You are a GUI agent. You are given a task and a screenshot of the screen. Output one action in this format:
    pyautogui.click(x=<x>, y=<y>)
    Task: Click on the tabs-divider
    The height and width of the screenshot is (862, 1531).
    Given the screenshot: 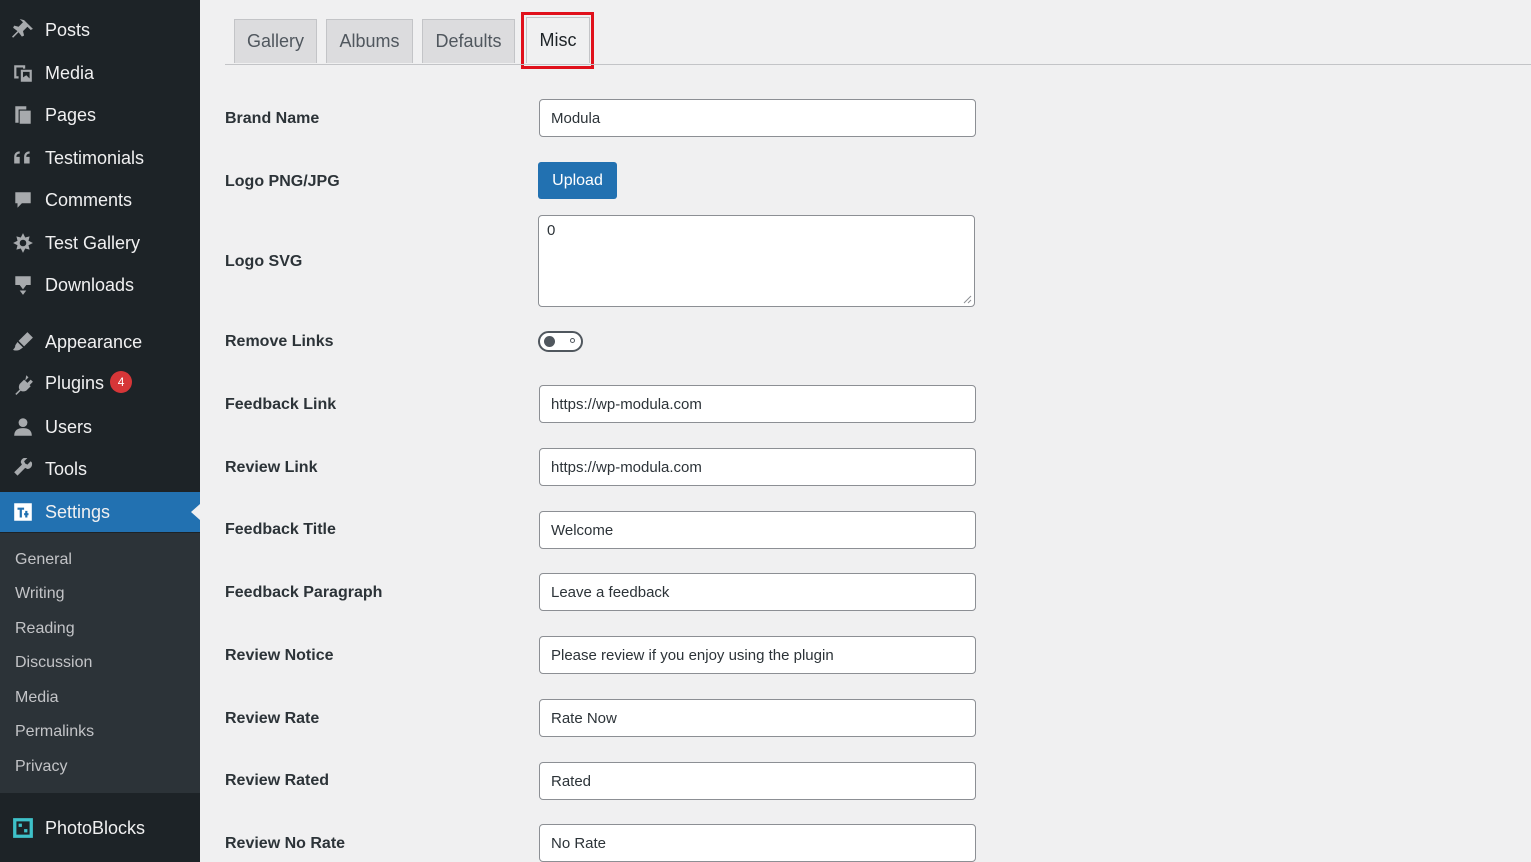 What is the action you would take?
    pyautogui.click(x=878, y=64)
    